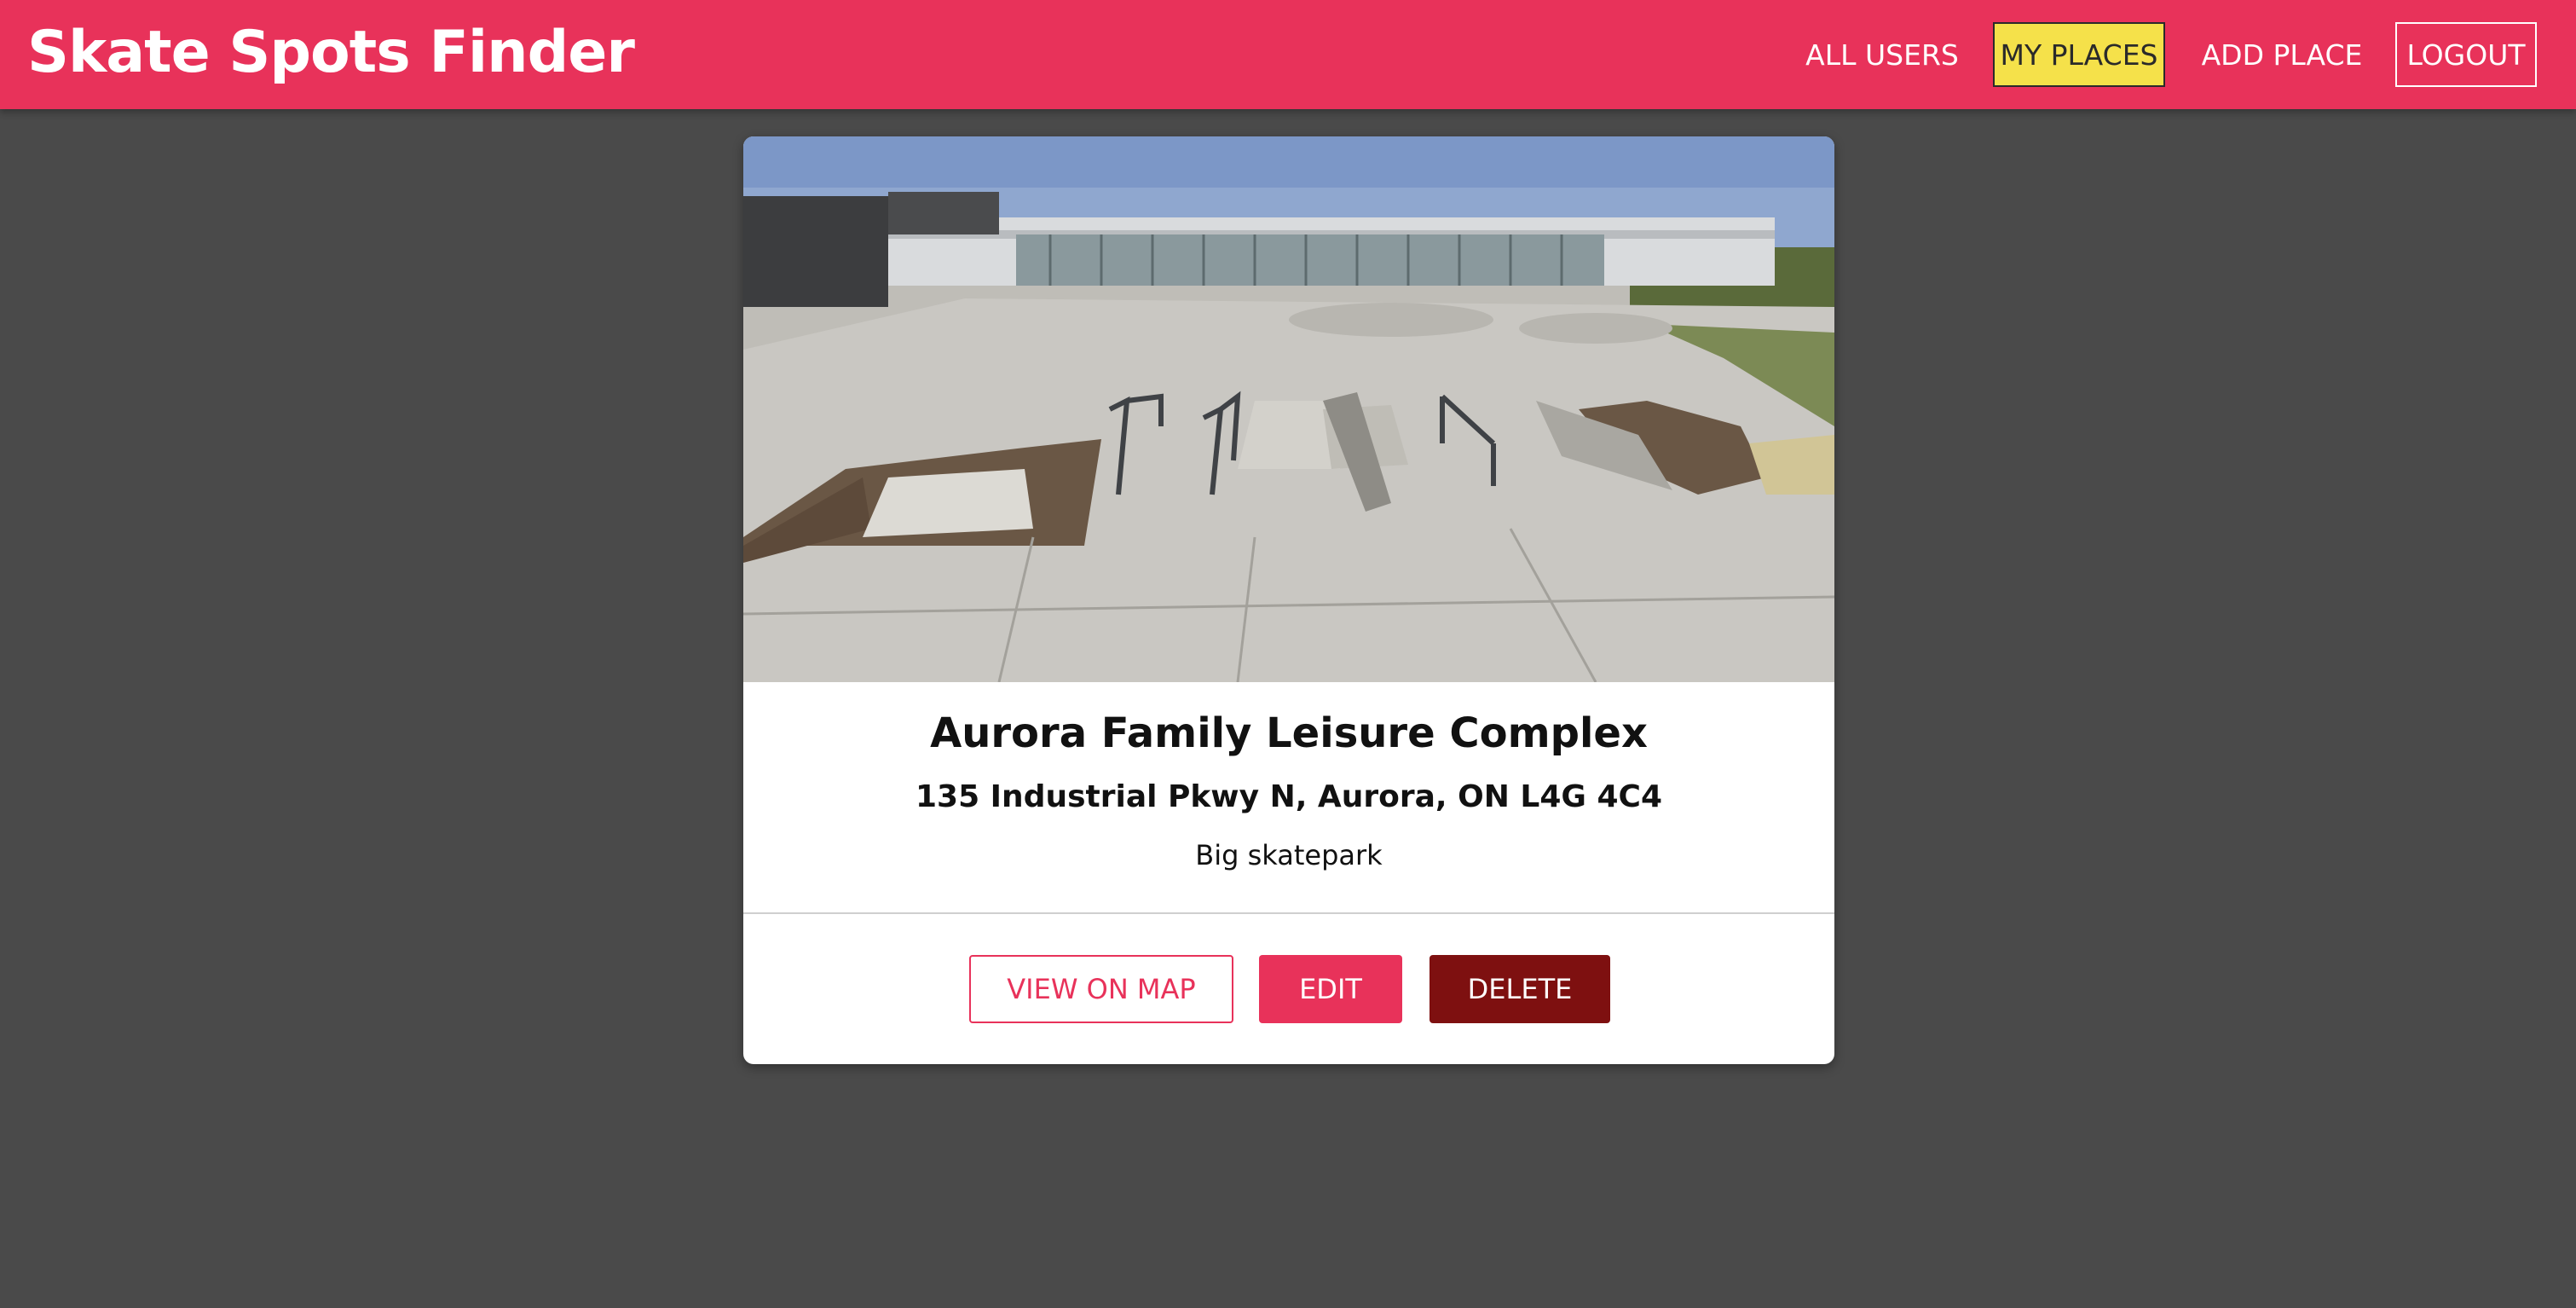  Describe the element at coordinates (1288, 913) in the screenshot. I see `card-divider` at that location.